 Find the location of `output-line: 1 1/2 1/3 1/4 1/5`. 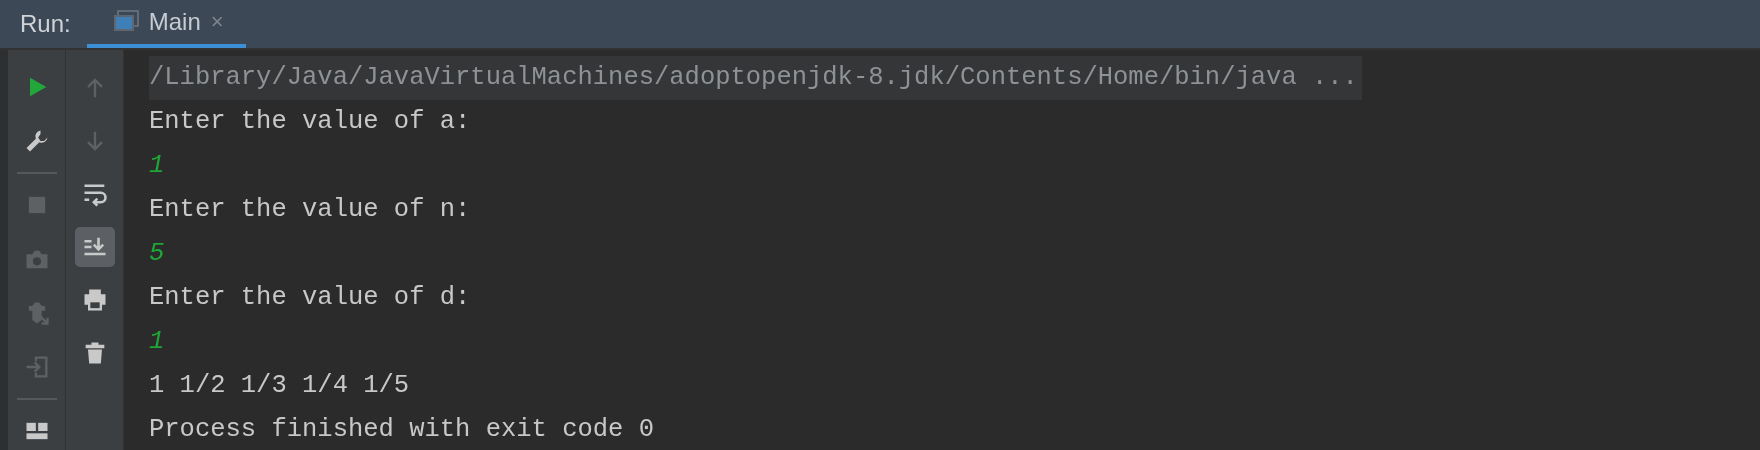

output-line: 1 1/2 1/3 1/4 1/5 is located at coordinates (279, 386).